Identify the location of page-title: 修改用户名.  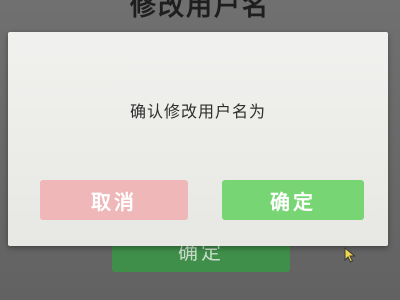
(199, 11).